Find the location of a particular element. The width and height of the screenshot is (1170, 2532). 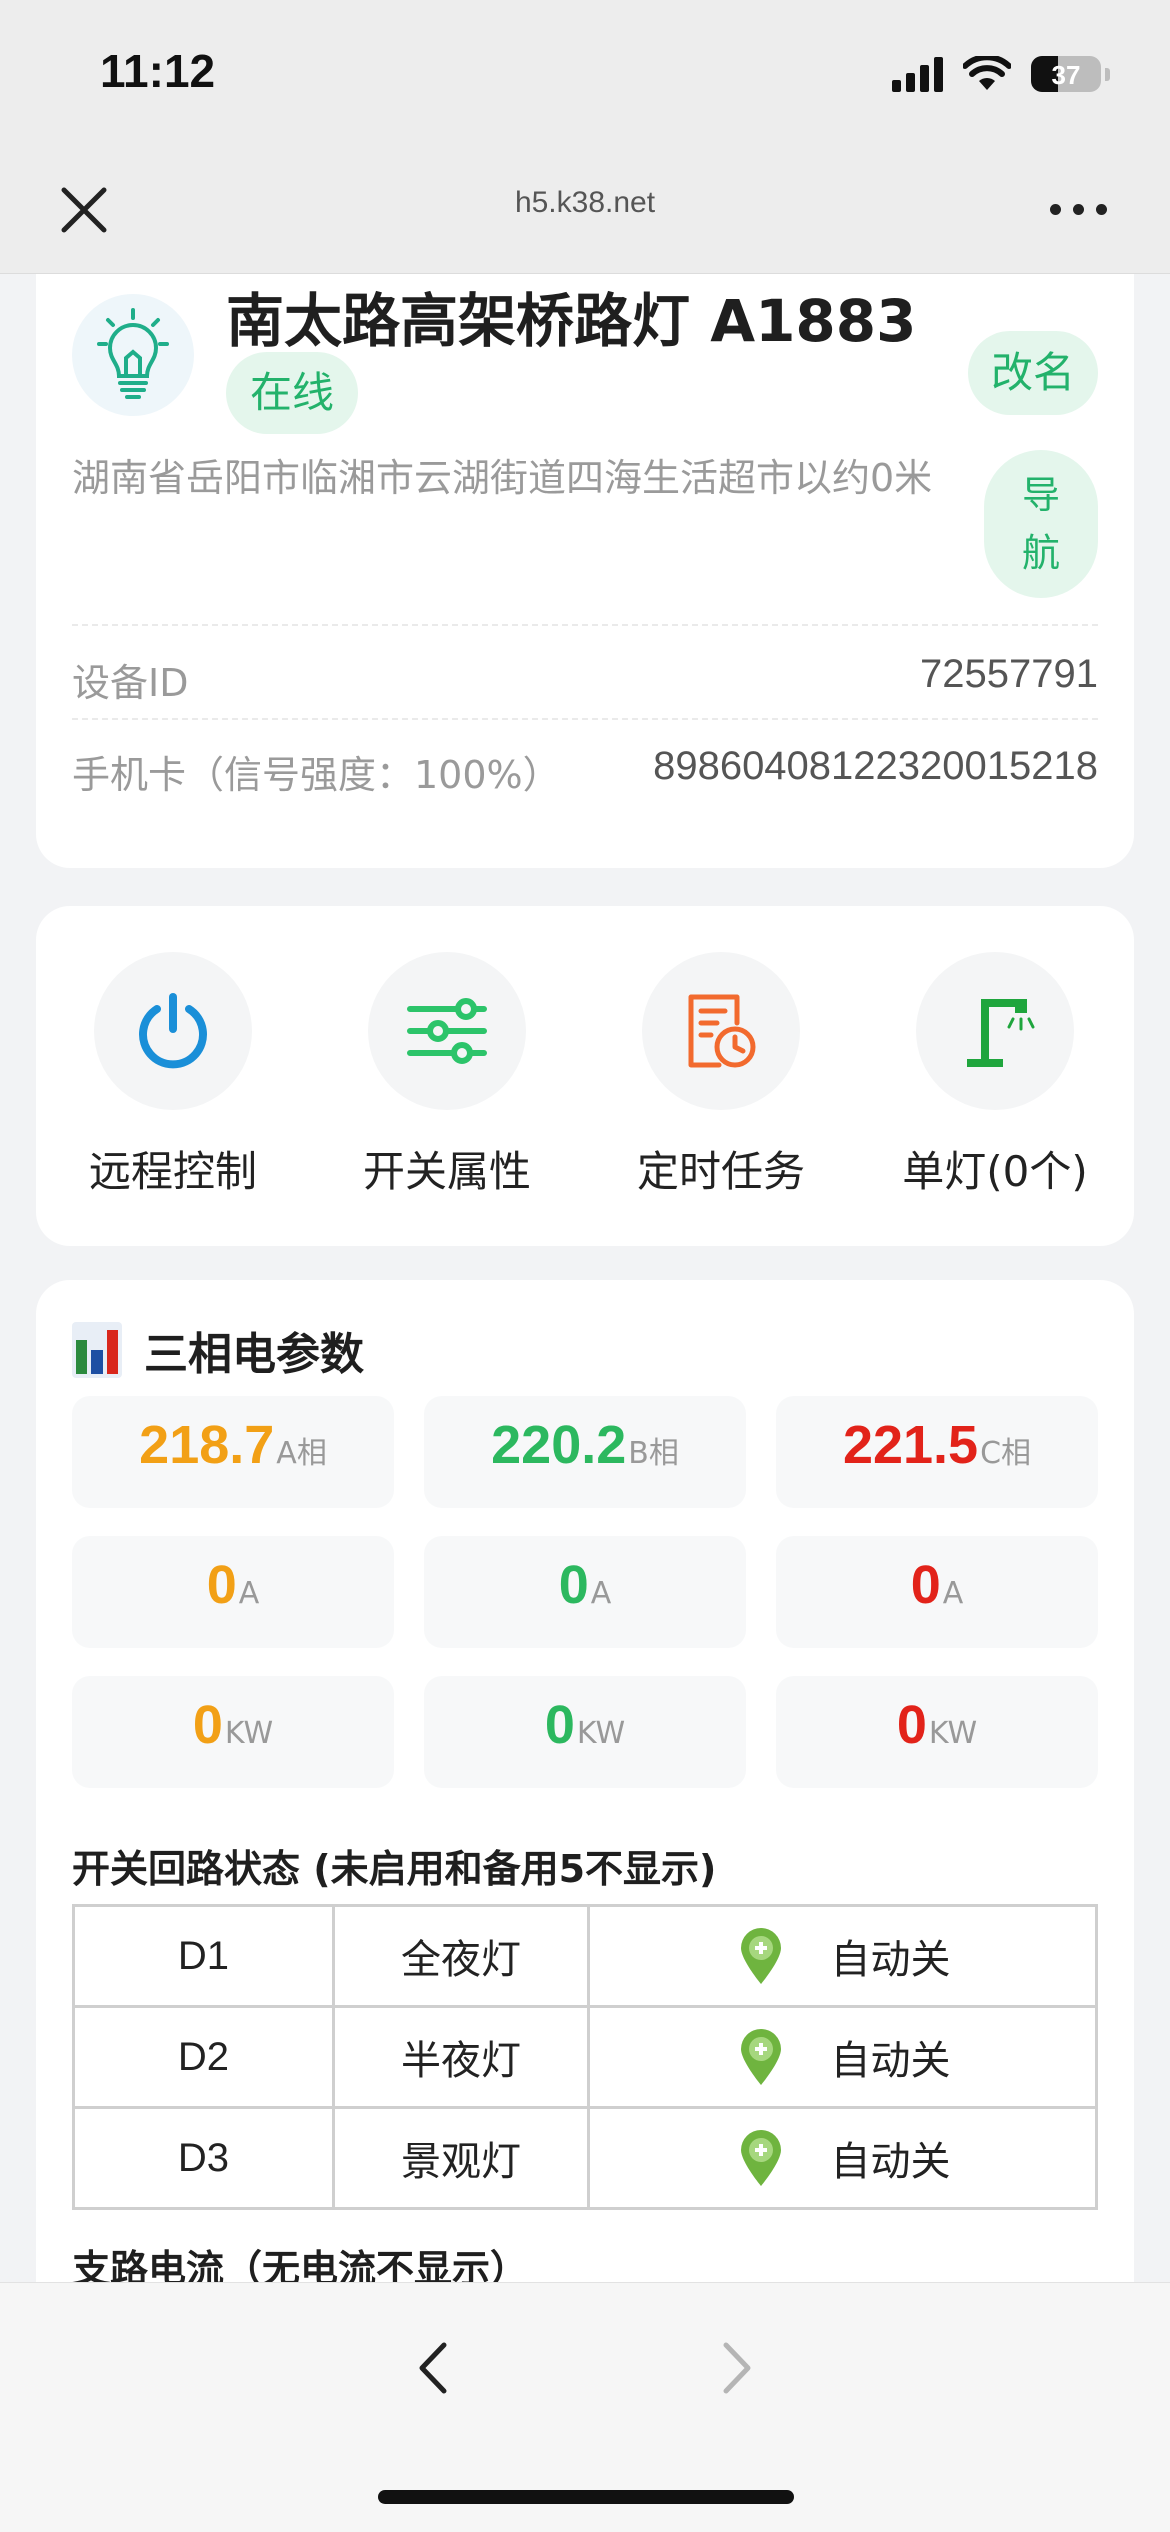

power-icon is located at coordinates (173, 1031).